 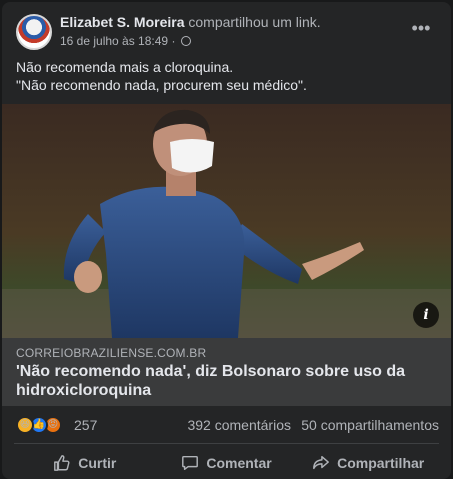 I want to click on avatar, so click(x=34, y=32).